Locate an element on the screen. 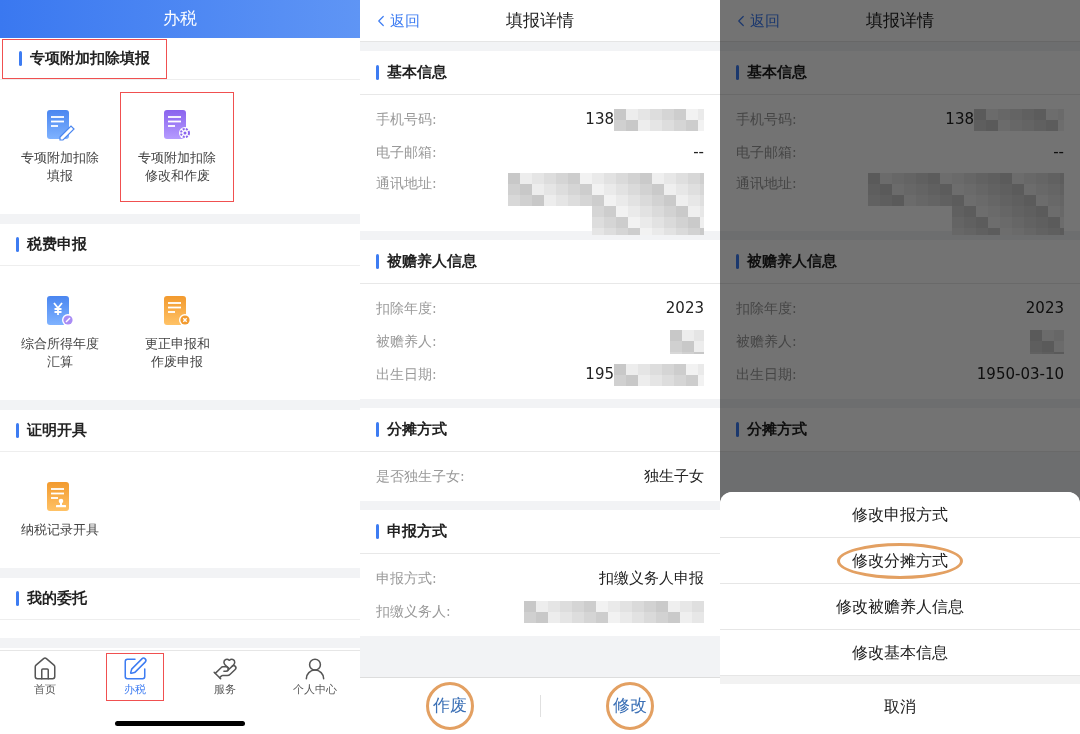 The width and height of the screenshot is (1080, 734). field-label: 手机号码: is located at coordinates (406, 119).